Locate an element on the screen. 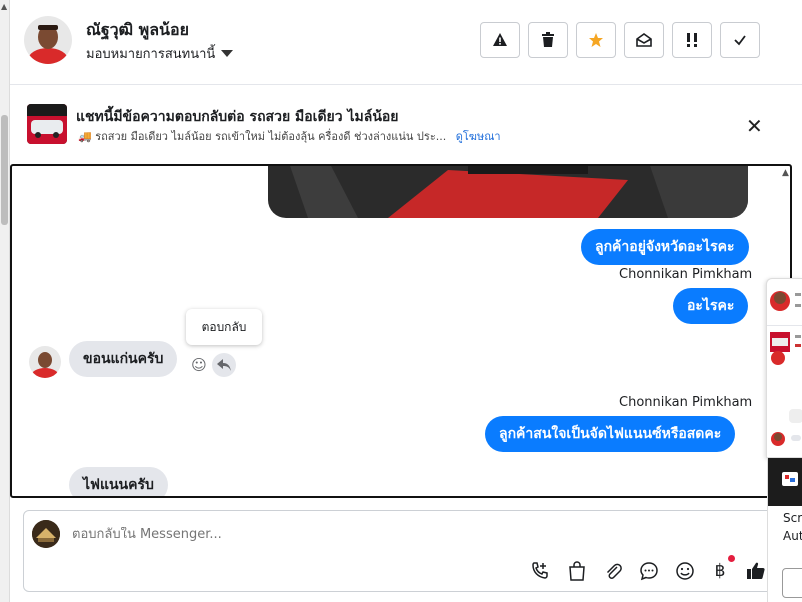  priority-button is located at coordinates (692, 40).